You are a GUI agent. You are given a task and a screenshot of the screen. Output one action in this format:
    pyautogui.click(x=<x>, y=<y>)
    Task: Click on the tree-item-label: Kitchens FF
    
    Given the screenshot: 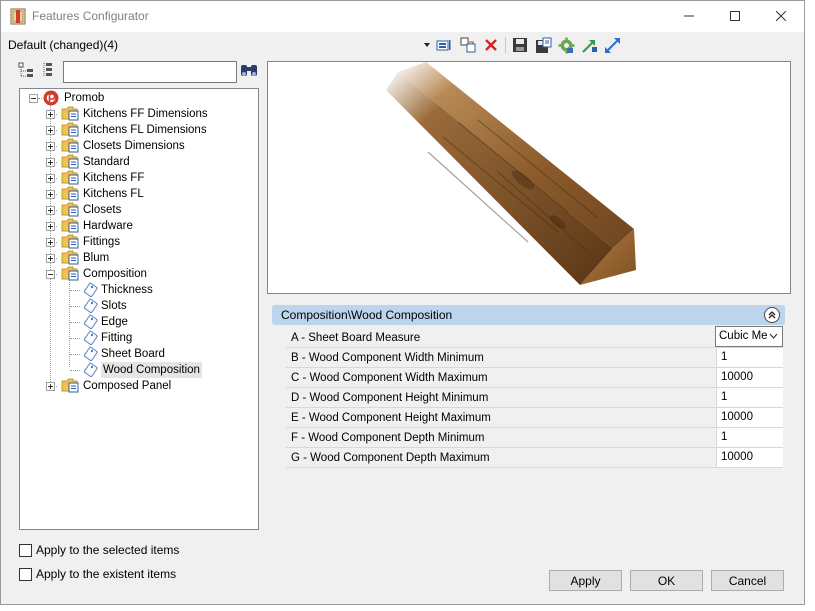 What is the action you would take?
    pyautogui.click(x=114, y=178)
    